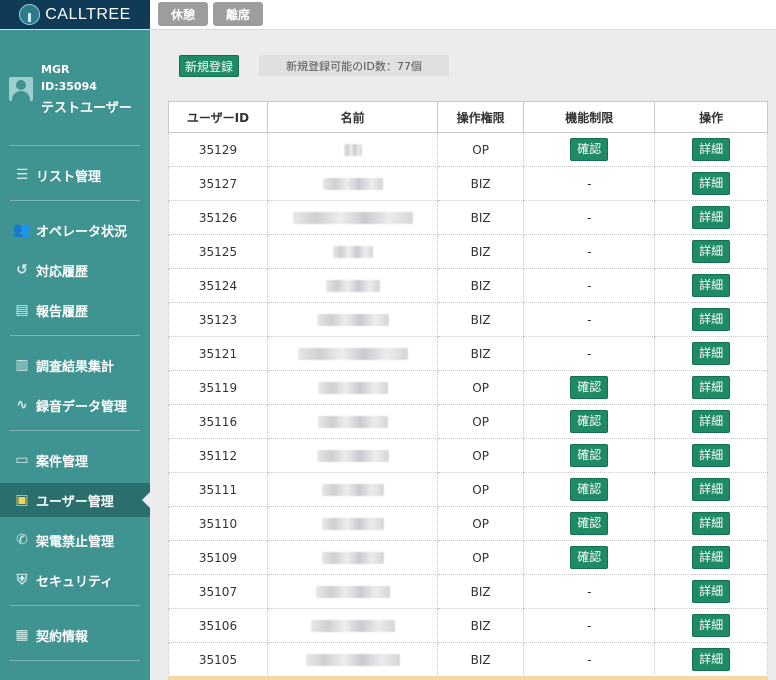 This screenshot has width=776, height=680. What do you see at coordinates (22, 270) in the screenshot?
I see `history-icon: ↺` at bounding box center [22, 270].